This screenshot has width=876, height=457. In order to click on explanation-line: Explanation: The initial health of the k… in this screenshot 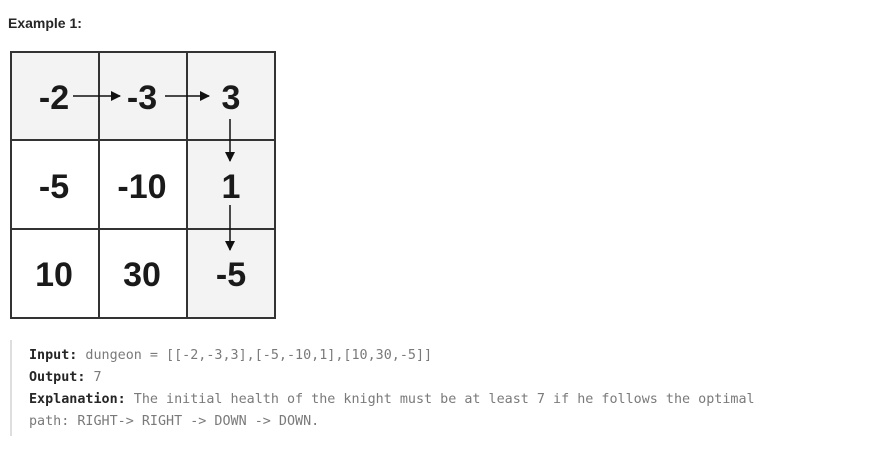, I will do `click(392, 399)`.